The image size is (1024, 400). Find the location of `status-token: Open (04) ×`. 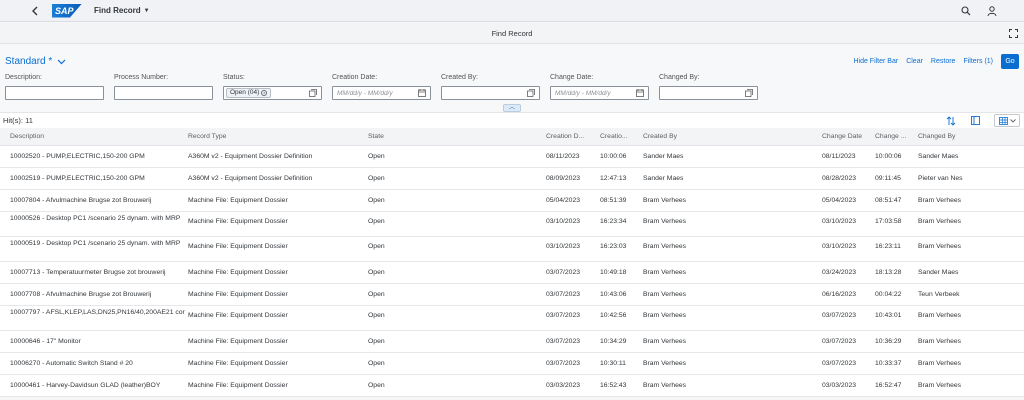

status-token: Open (04) × is located at coordinates (249, 93).